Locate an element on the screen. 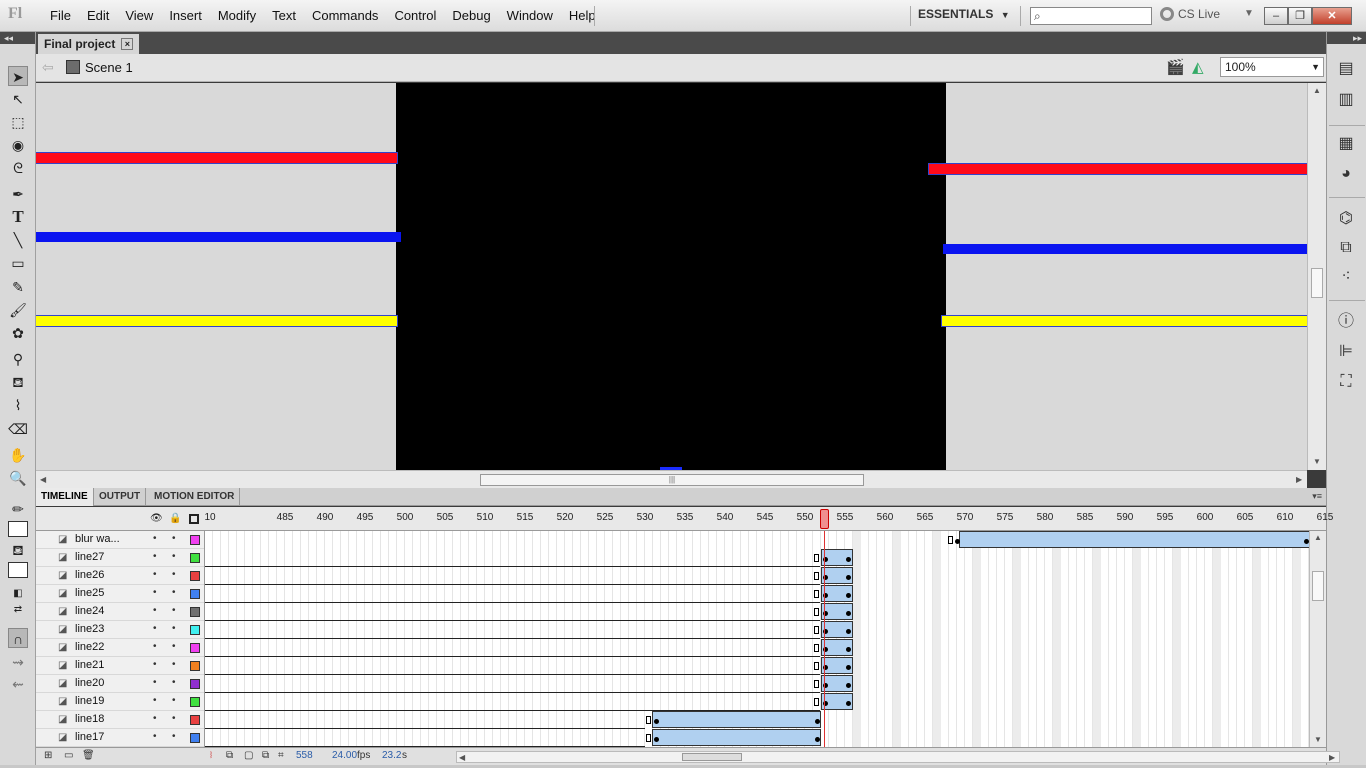 This screenshot has height=768, width=1366. lock-all-layers-icon: 🔒 is located at coordinates (175, 518).